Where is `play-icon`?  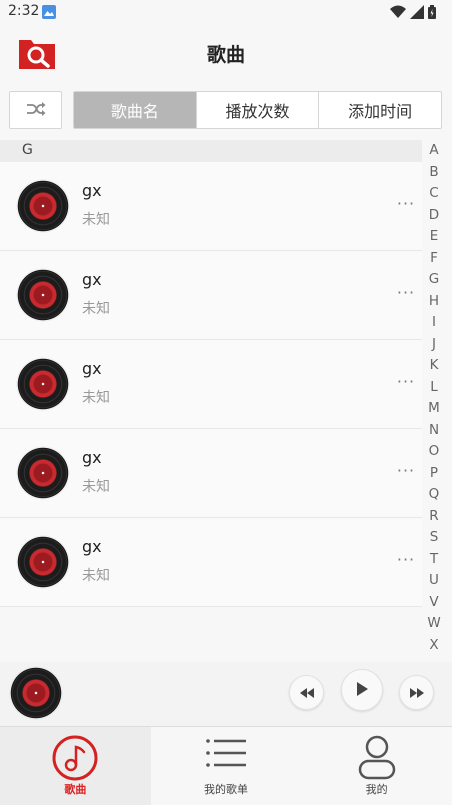
play-icon is located at coordinates (362, 690).